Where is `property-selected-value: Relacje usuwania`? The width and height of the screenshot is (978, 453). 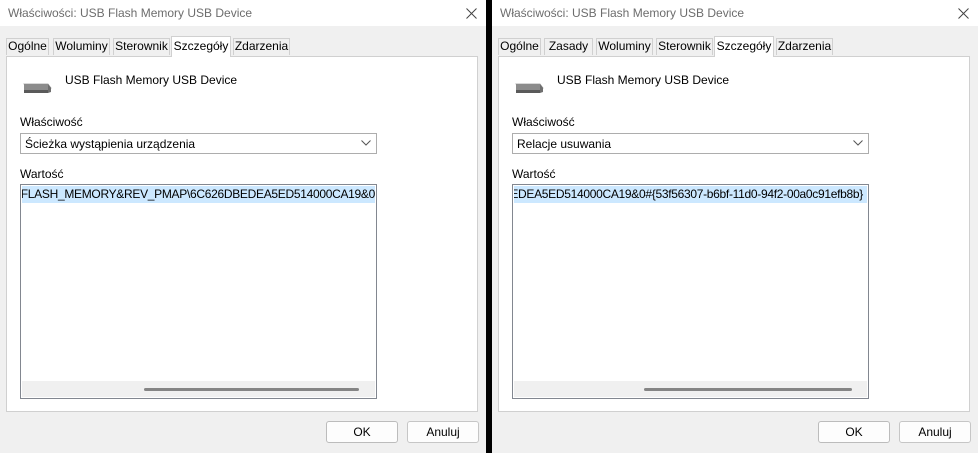
property-selected-value: Relacje usuwania is located at coordinates (564, 144).